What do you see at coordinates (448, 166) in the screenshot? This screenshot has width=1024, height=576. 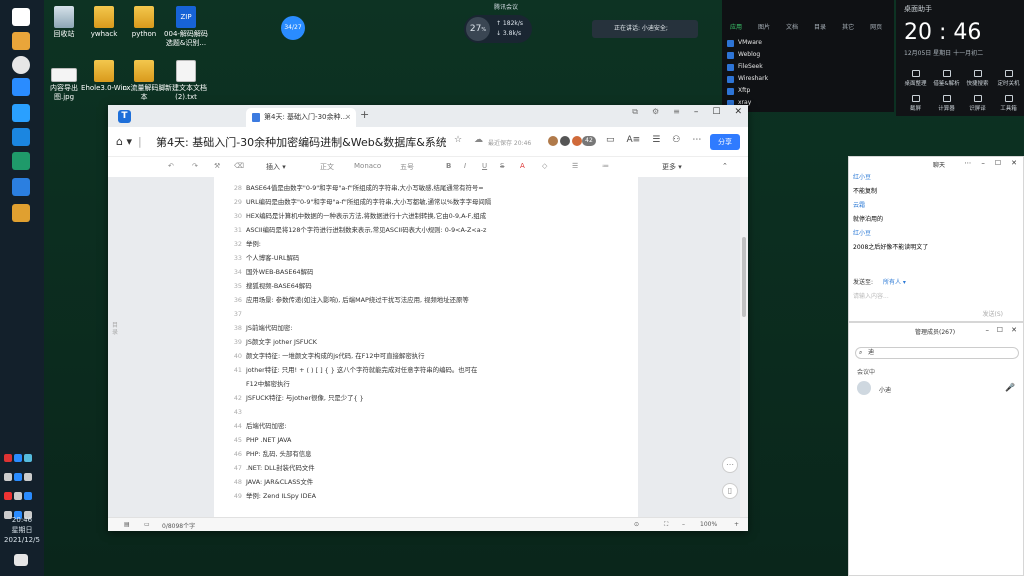 I see `bold-button: B` at bounding box center [448, 166].